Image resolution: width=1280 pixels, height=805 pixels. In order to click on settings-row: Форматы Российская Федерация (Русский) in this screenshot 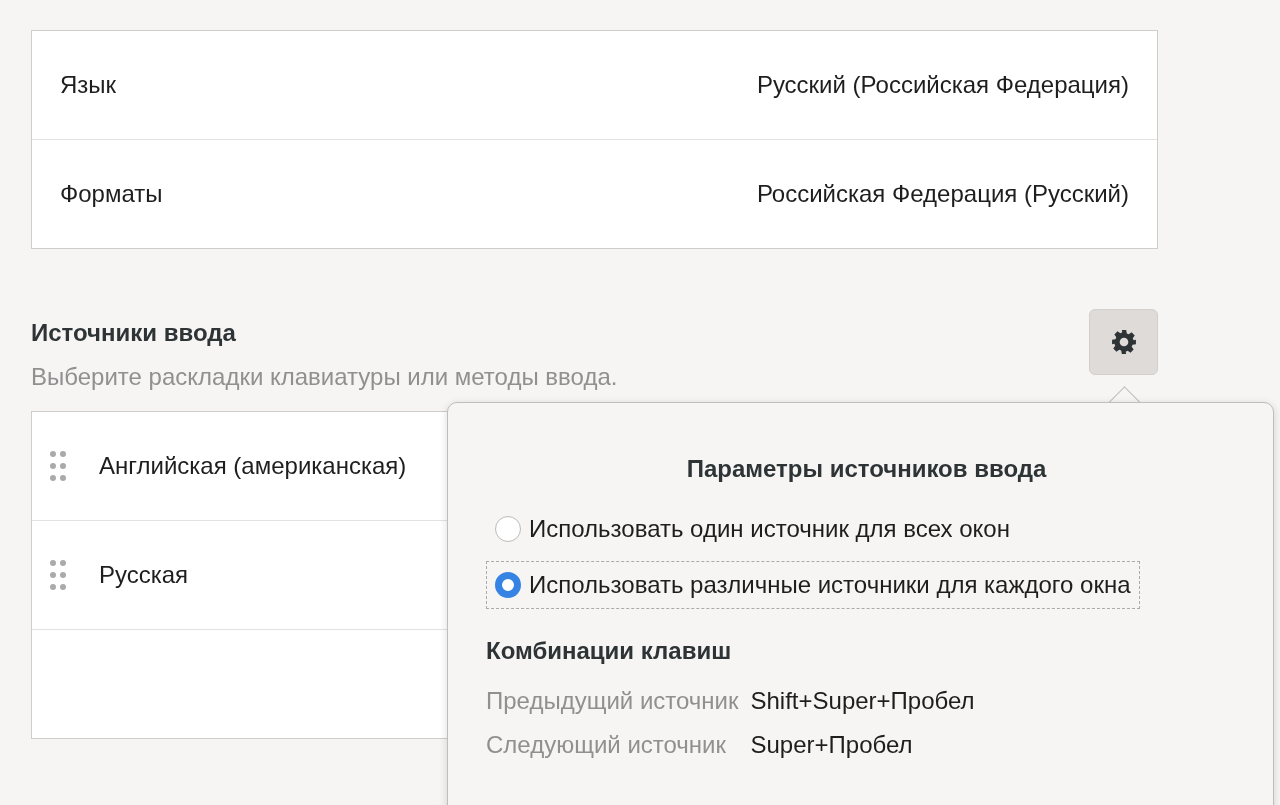, I will do `click(594, 194)`.